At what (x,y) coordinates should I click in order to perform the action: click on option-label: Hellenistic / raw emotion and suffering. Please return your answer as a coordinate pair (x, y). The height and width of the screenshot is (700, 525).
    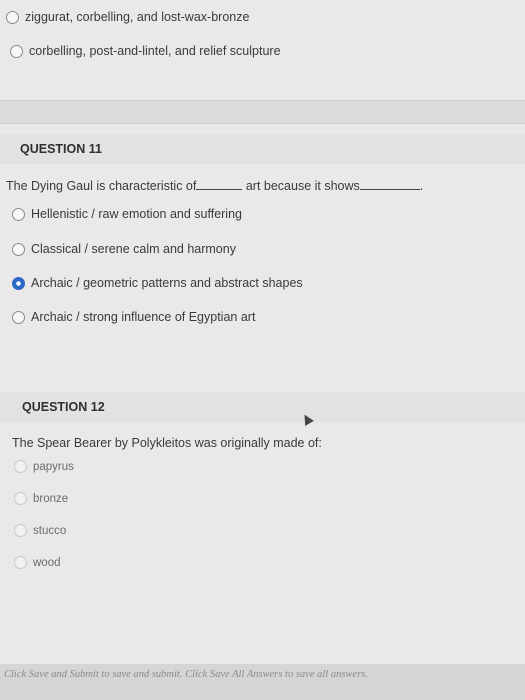
    Looking at the image, I should click on (136, 214).